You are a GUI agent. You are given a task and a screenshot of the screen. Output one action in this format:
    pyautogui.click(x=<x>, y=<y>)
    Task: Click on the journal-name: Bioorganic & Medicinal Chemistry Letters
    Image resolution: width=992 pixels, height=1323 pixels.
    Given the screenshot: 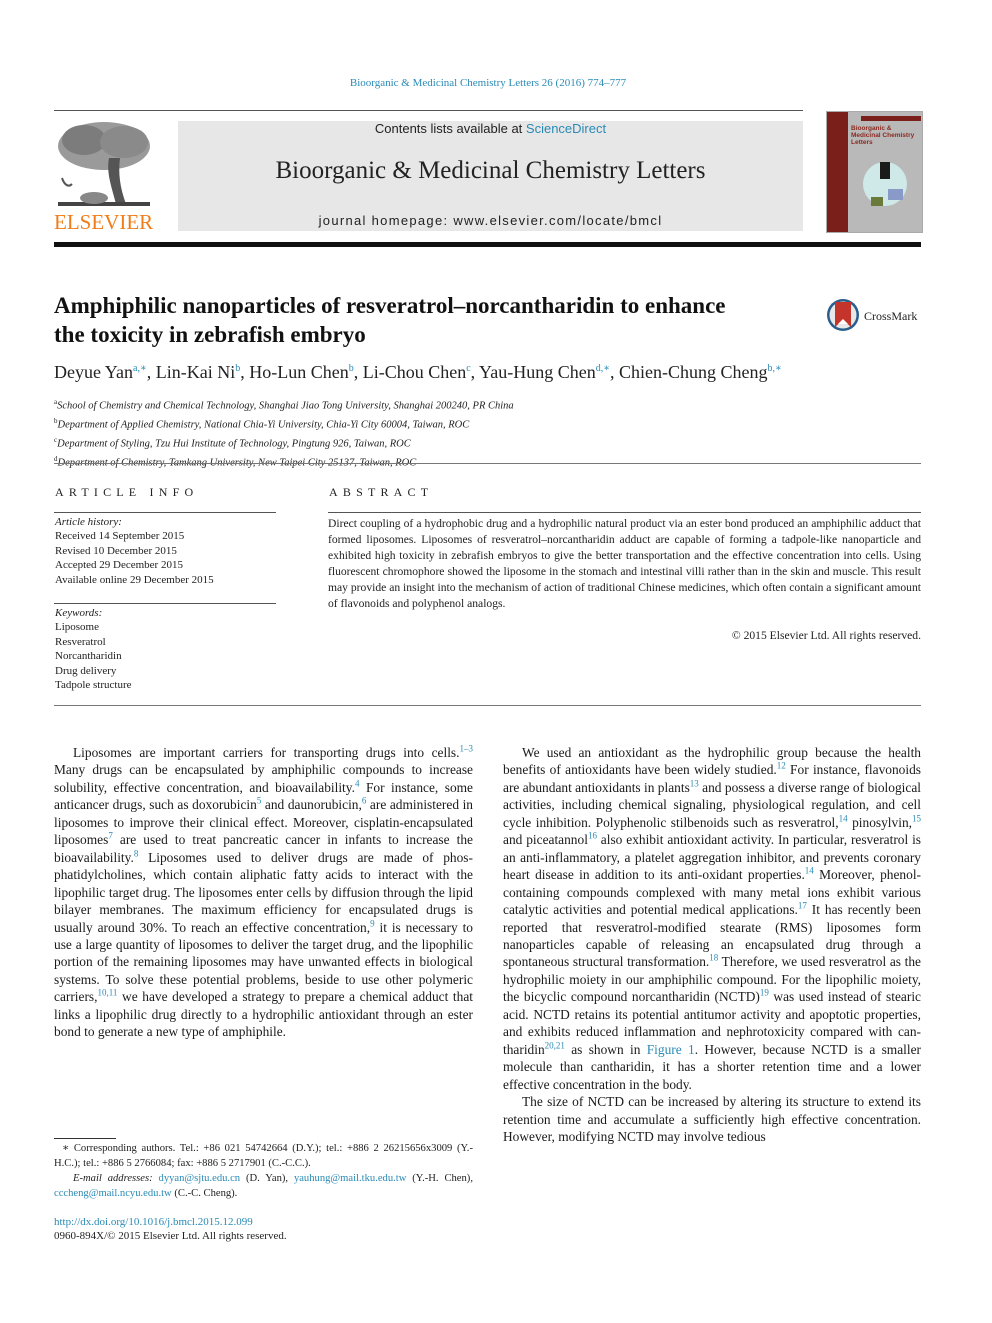 What is the action you would take?
    pyautogui.click(x=490, y=170)
    